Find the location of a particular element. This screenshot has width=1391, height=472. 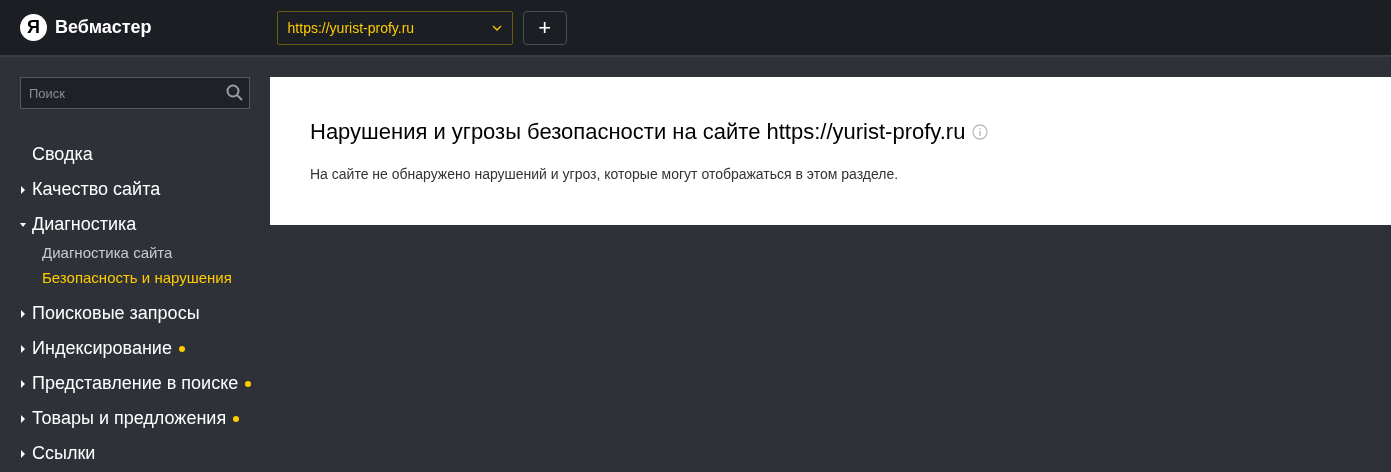

nav-item: Сводка is located at coordinates (145, 154).